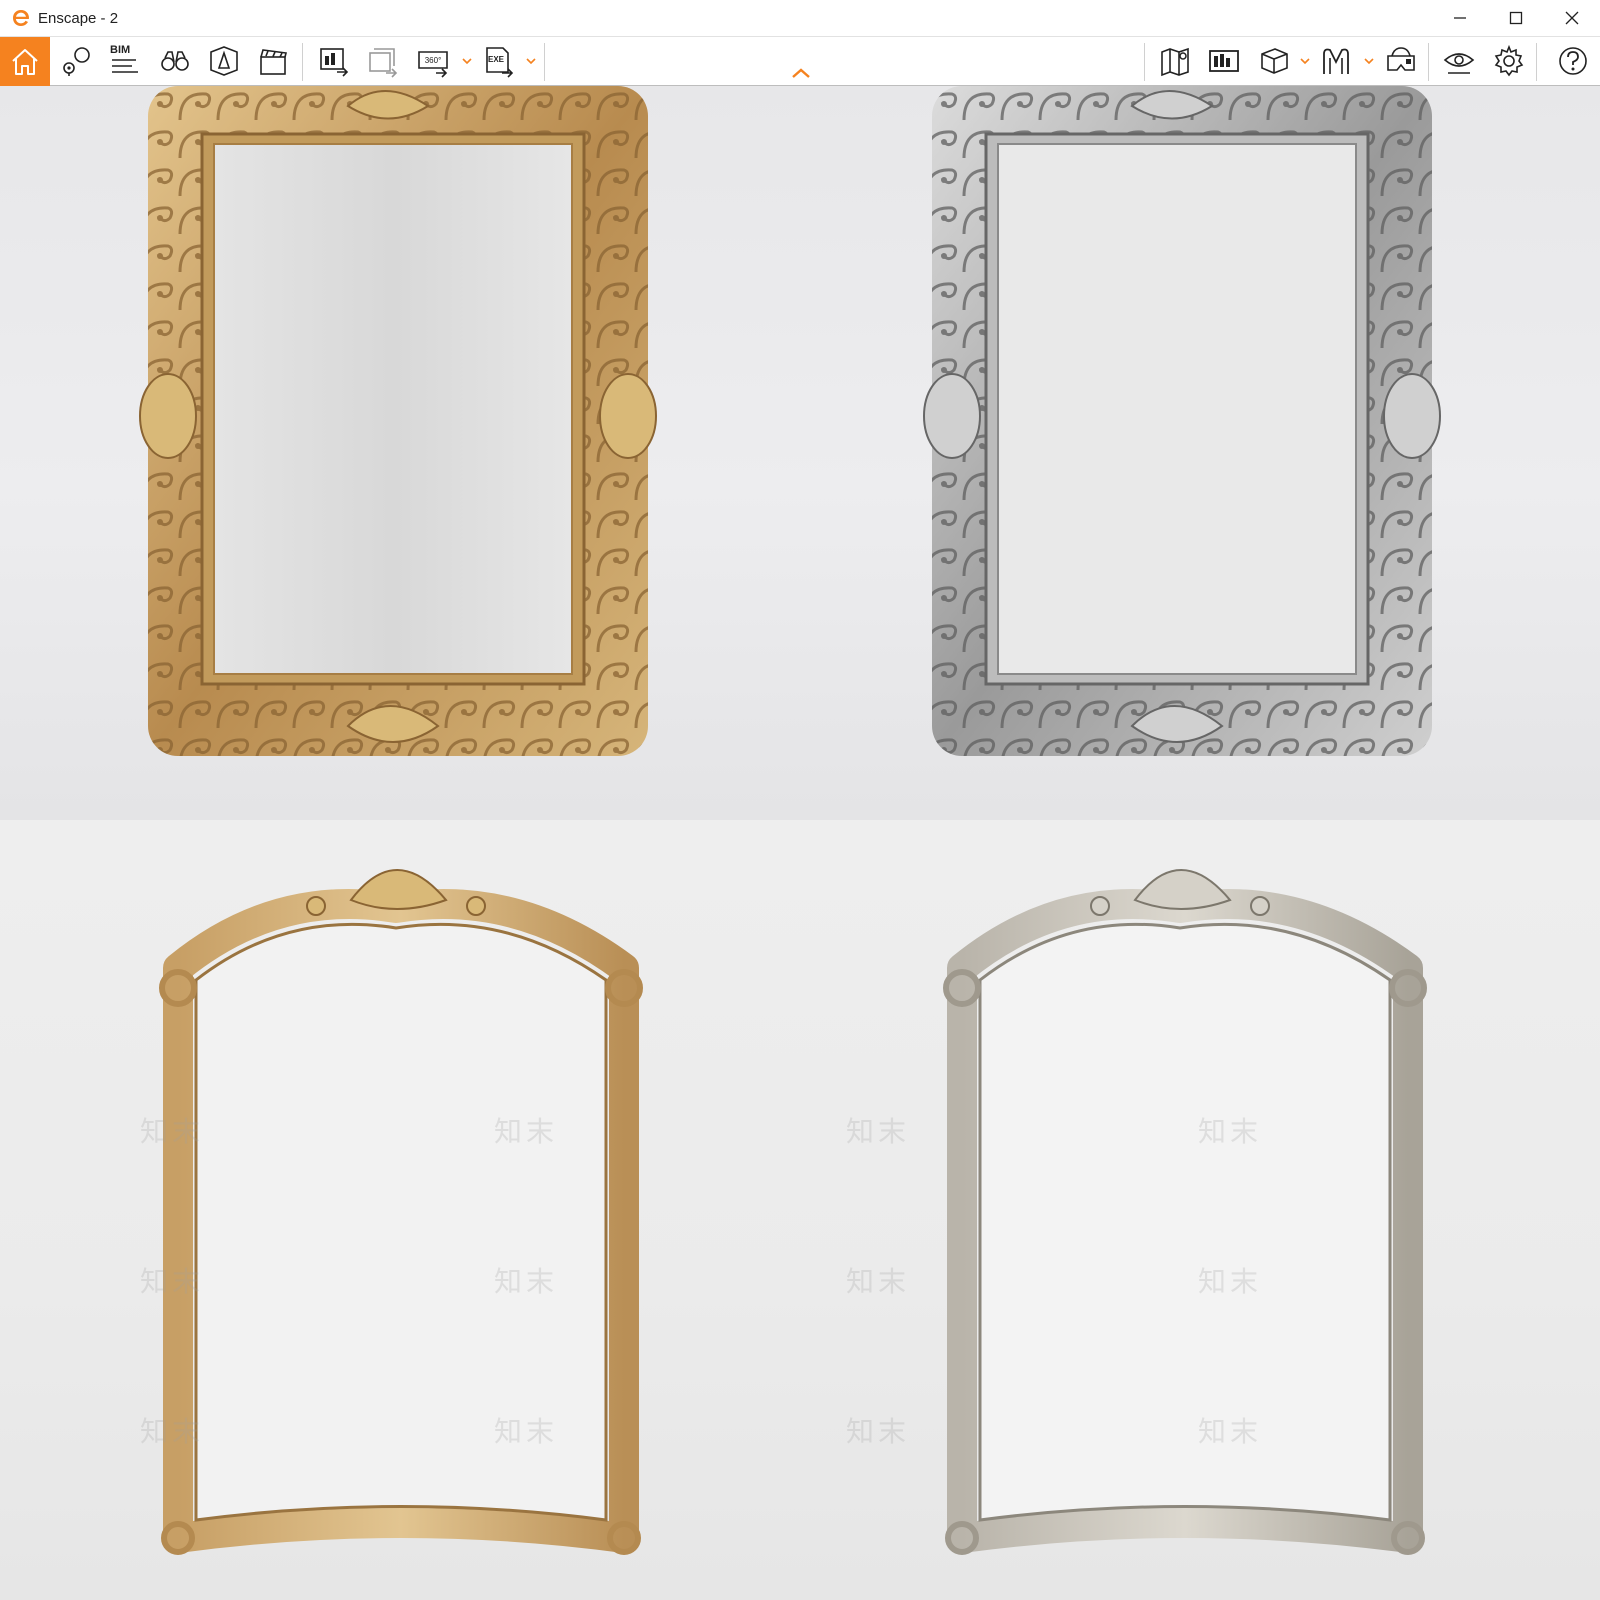 The width and height of the screenshot is (1600, 1600). I want to click on panorama-dropdown, so click(467, 61).